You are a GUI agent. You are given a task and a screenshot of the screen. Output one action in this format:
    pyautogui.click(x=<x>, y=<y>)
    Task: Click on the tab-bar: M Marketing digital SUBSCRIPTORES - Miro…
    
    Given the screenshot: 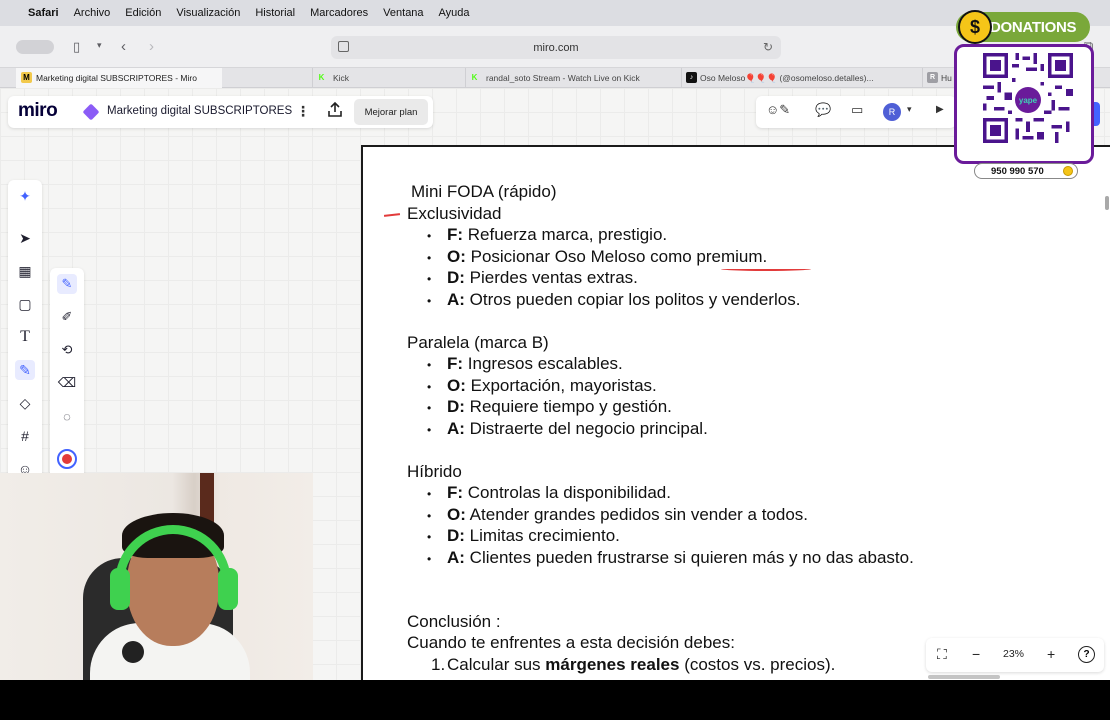 What is the action you would take?
    pyautogui.click(x=555, y=78)
    